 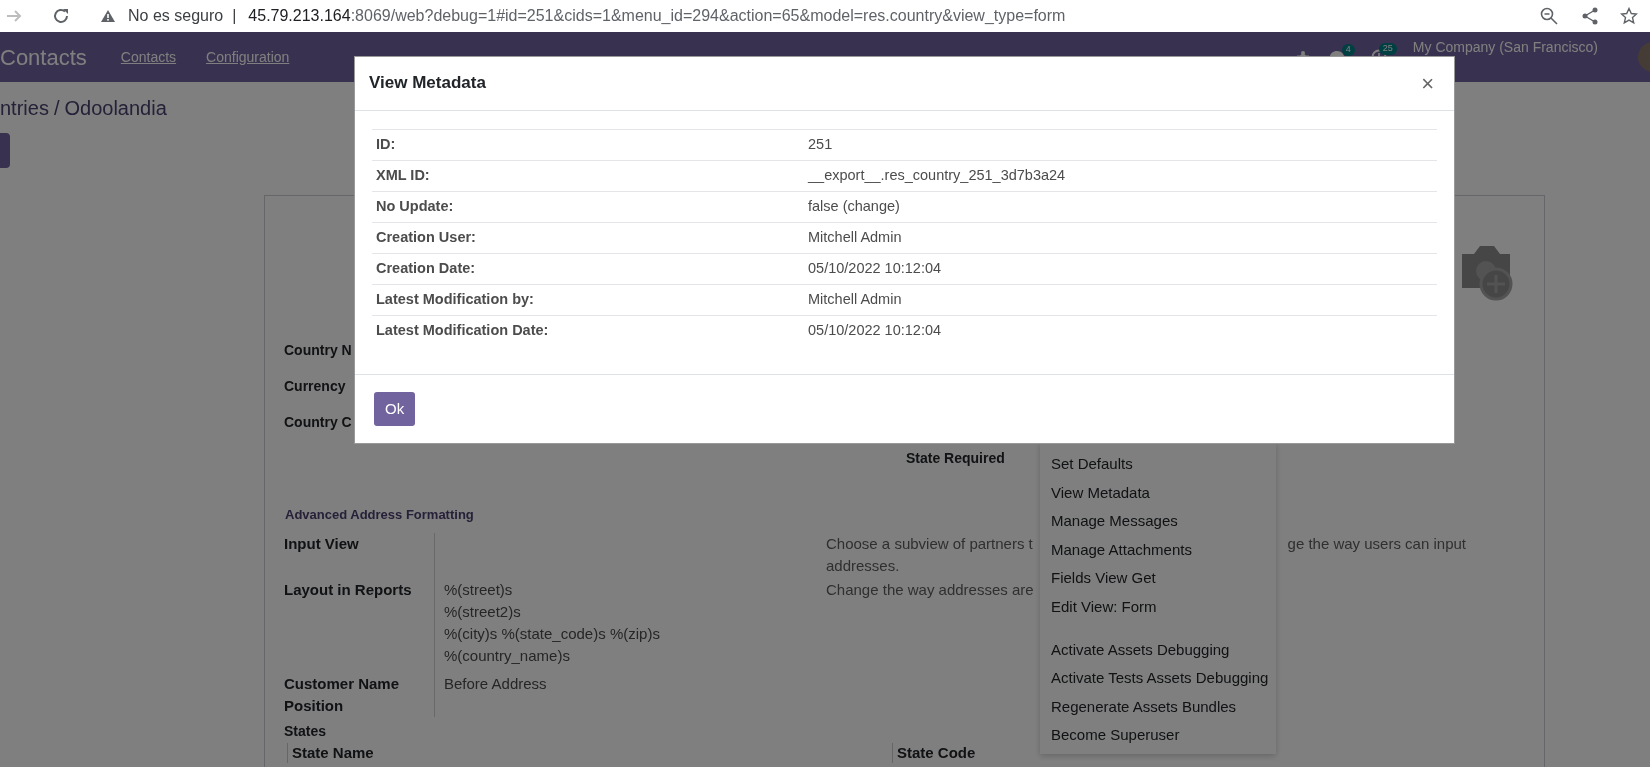 I want to click on metadata-value: false (change), so click(x=854, y=207).